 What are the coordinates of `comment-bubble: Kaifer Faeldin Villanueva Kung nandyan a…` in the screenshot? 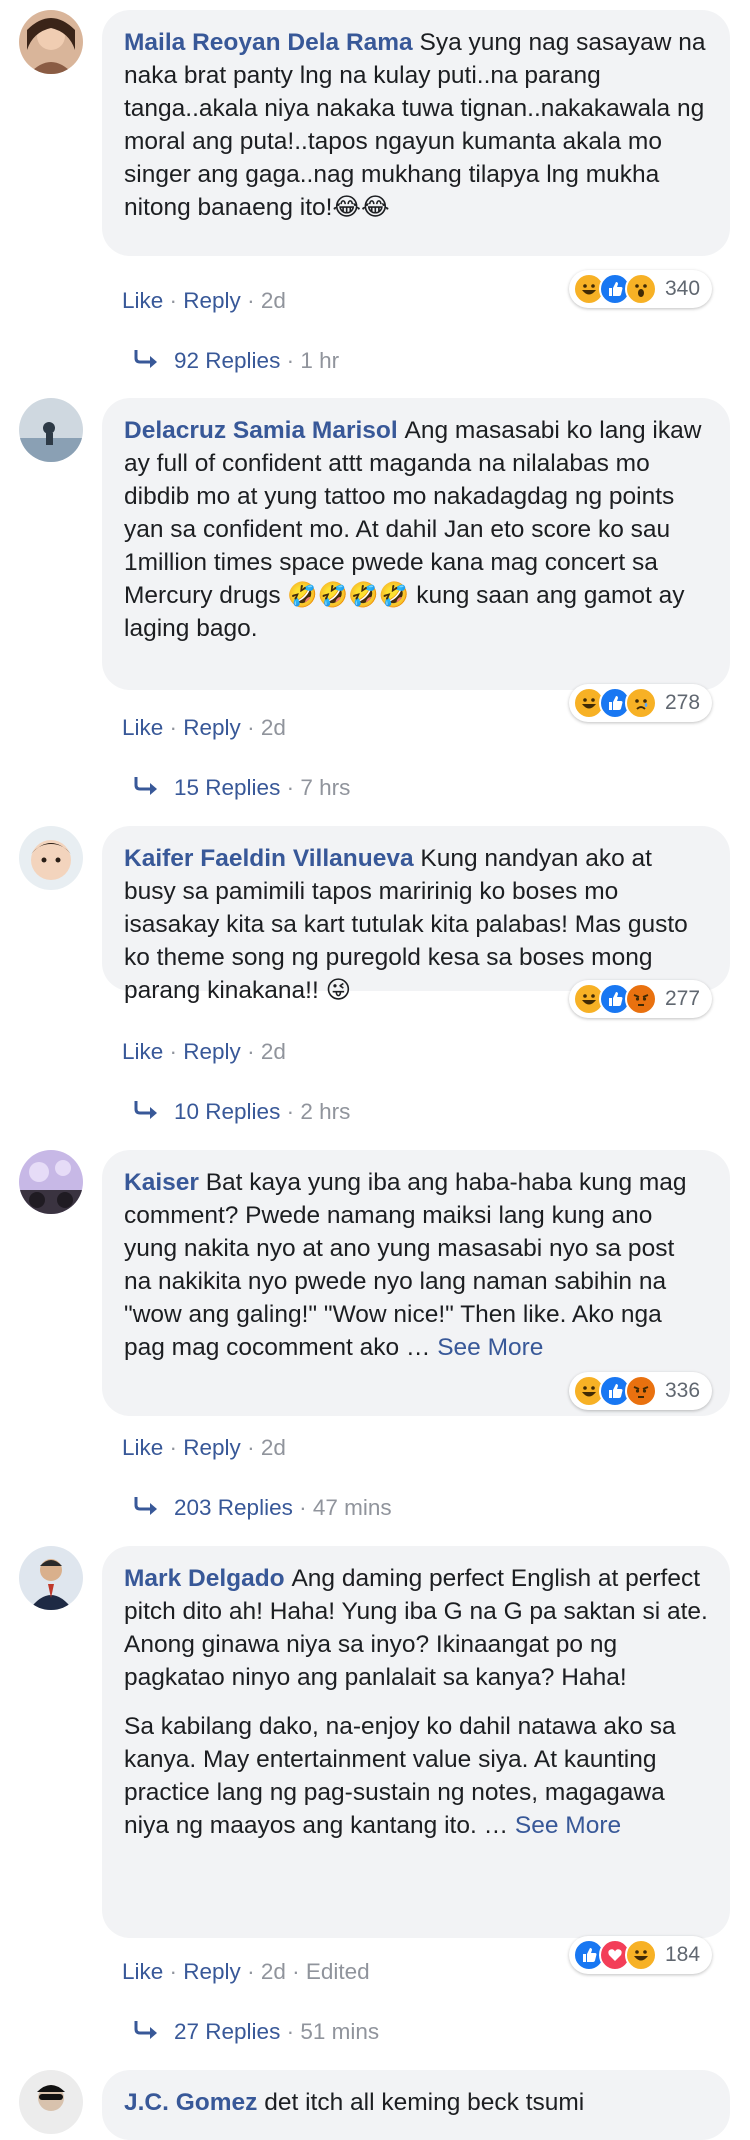 It's located at (416, 915).